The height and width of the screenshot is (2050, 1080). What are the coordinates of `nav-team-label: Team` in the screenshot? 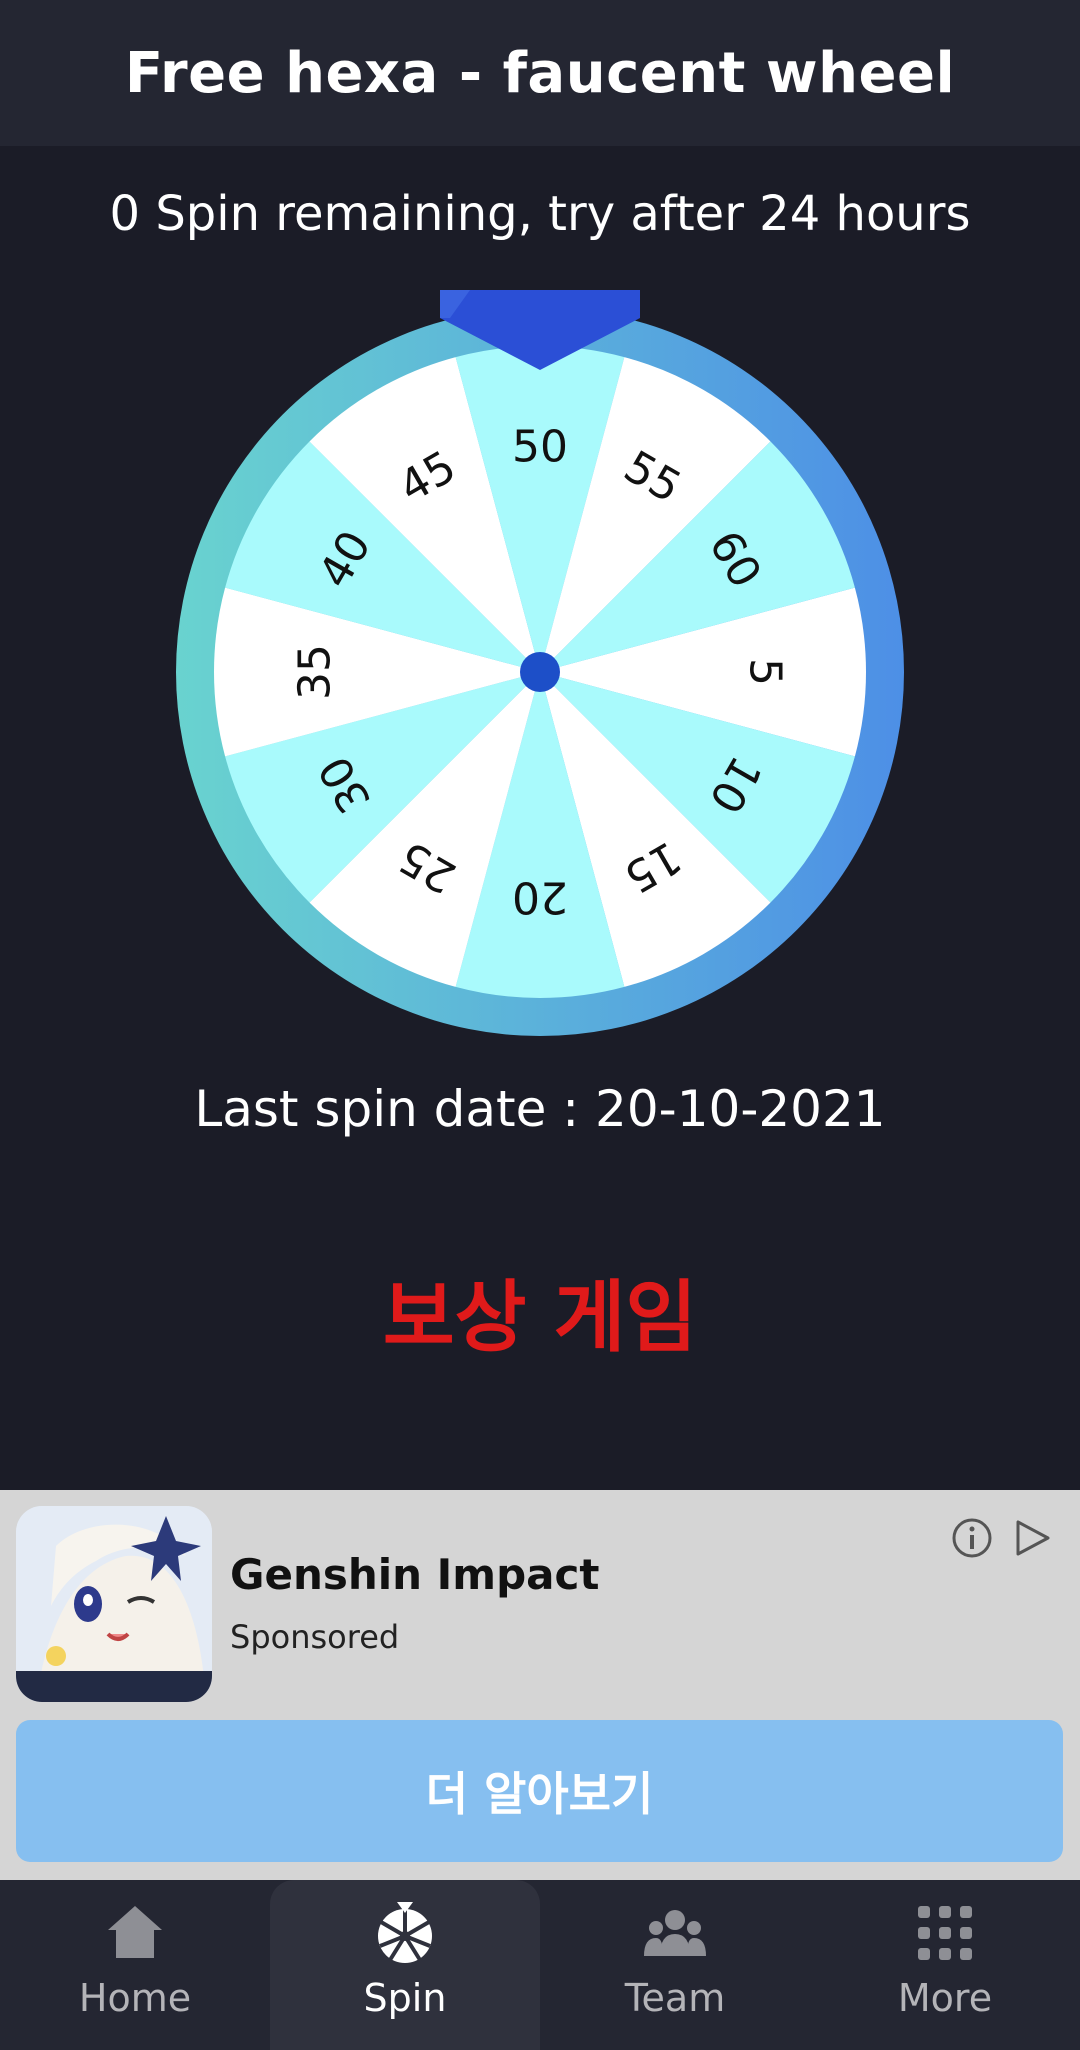 It's located at (675, 1998).